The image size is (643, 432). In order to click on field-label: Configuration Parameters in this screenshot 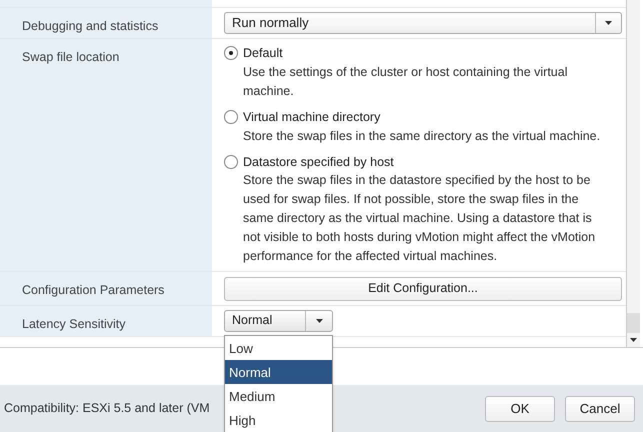, I will do `click(93, 290)`.